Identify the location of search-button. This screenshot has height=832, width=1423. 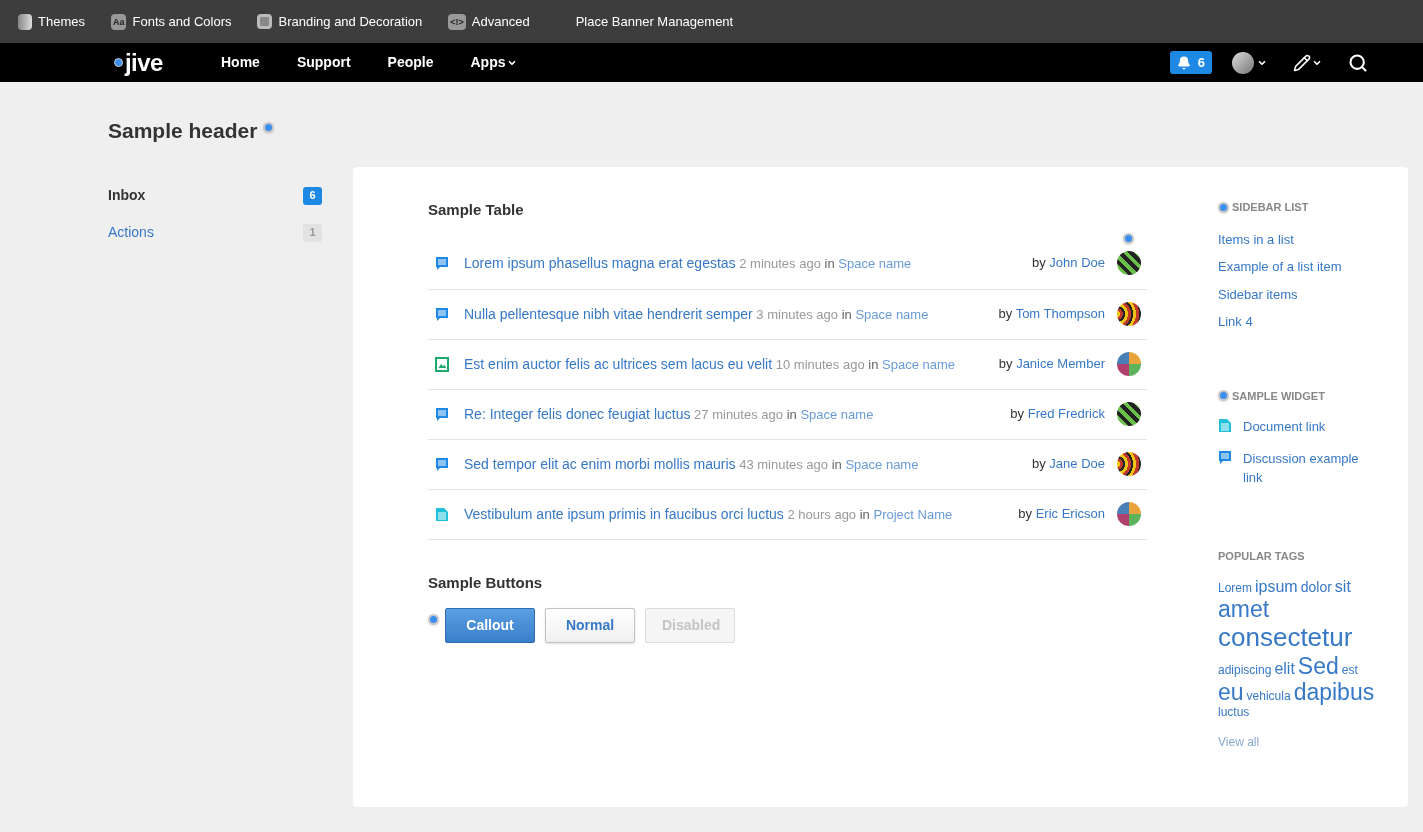
(1358, 62).